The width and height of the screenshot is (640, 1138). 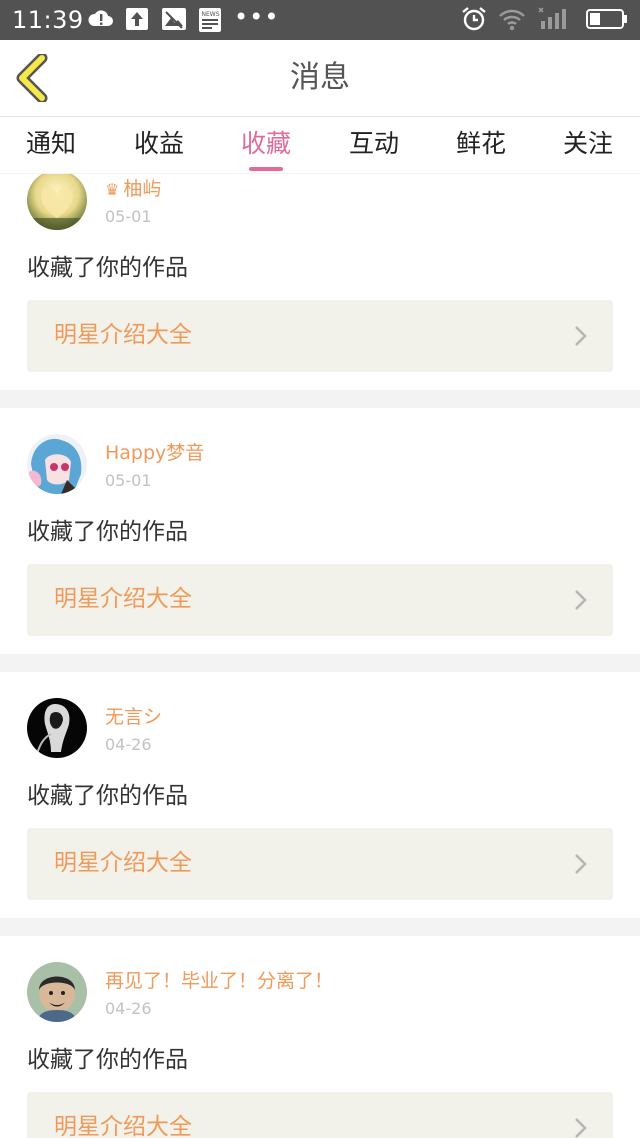 I want to click on alarm-icon, so click(x=474, y=21).